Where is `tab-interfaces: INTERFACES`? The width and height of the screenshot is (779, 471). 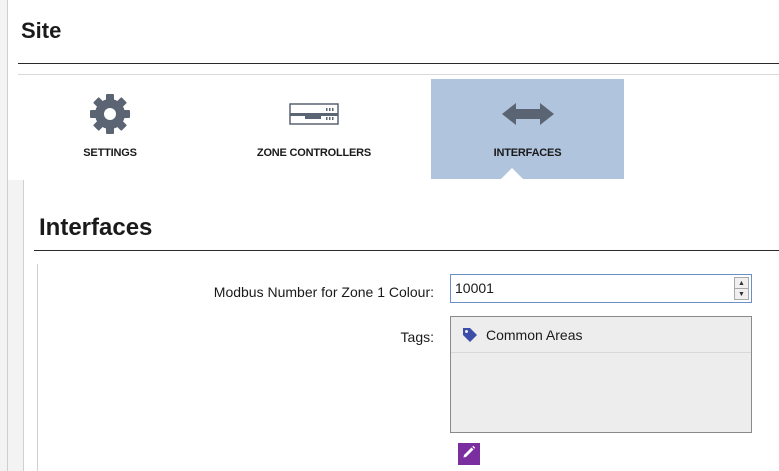 tab-interfaces: INTERFACES is located at coordinates (527, 129).